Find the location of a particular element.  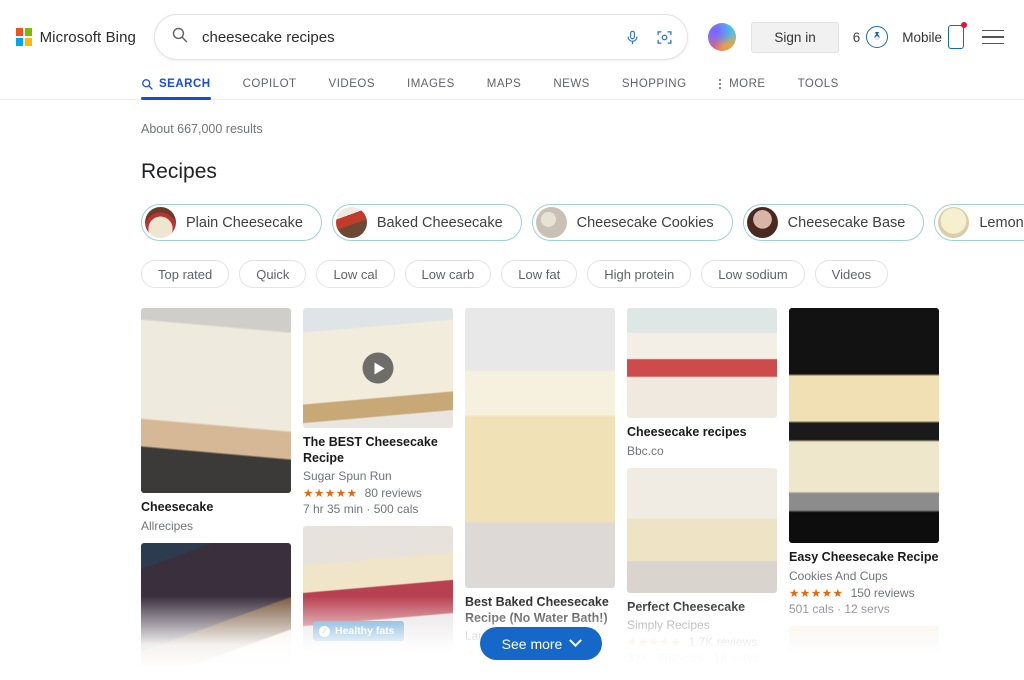

tab-maps: MAPS is located at coordinates (504, 88).